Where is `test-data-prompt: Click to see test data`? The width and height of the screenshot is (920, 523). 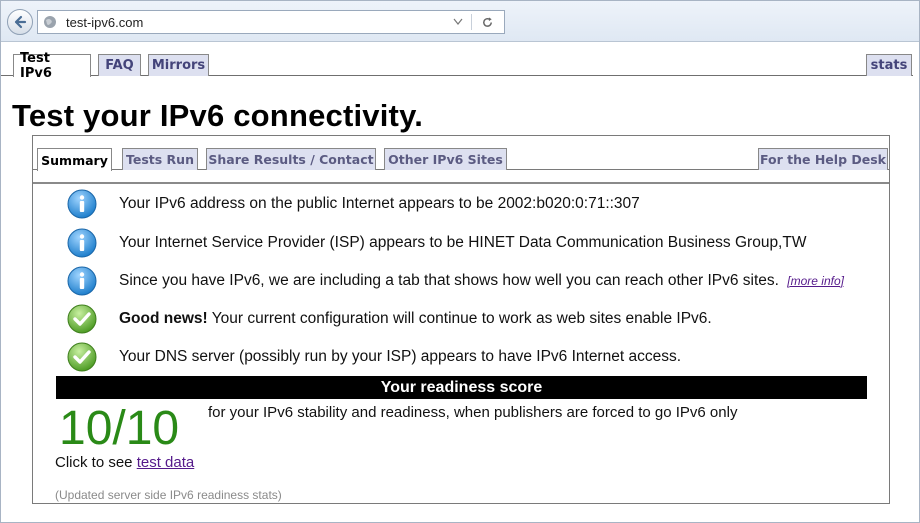 test-data-prompt: Click to see test data is located at coordinates (124, 462).